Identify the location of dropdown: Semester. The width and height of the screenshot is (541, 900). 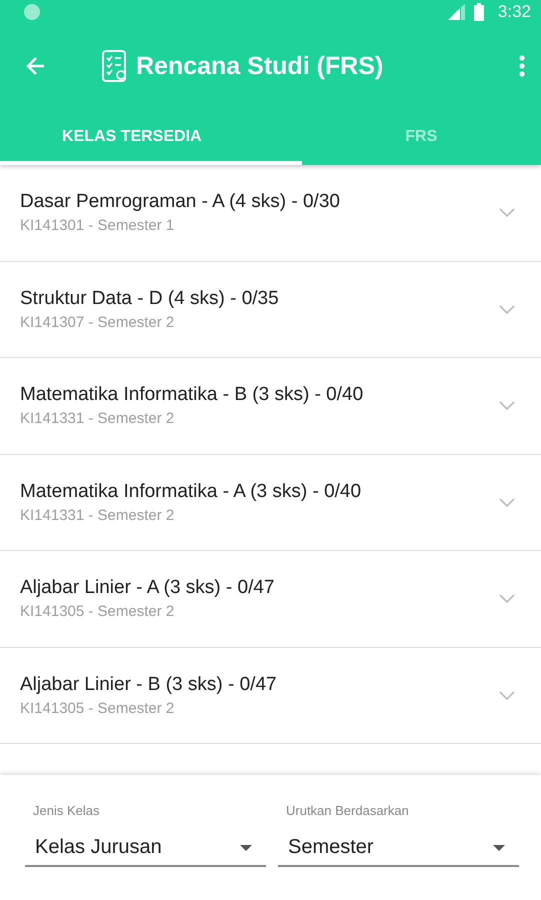
(398, 849).